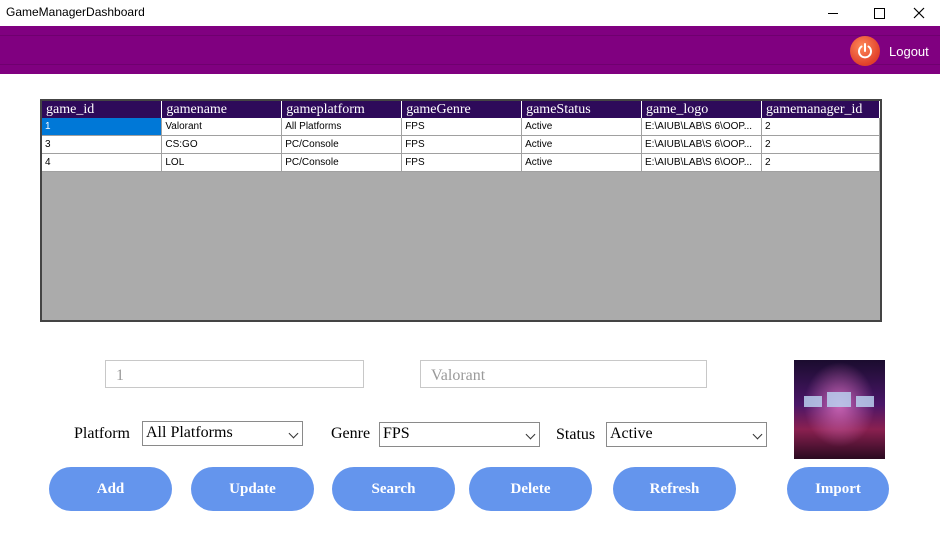 Image resolution: width=940 pixels, height=546 pixels. Describe the element at coordinates (102, 109) in the screenshot. I see `column-header: game_id` at that location.